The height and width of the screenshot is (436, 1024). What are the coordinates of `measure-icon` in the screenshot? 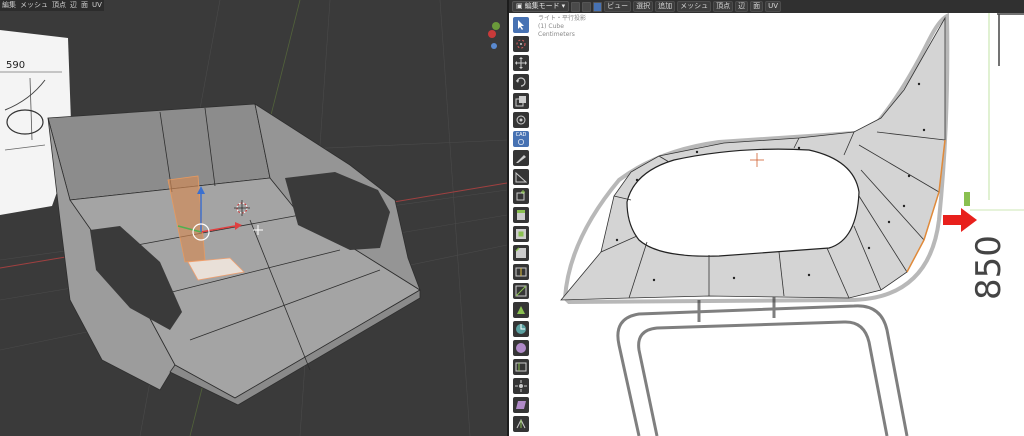 It's located at (521, 177).